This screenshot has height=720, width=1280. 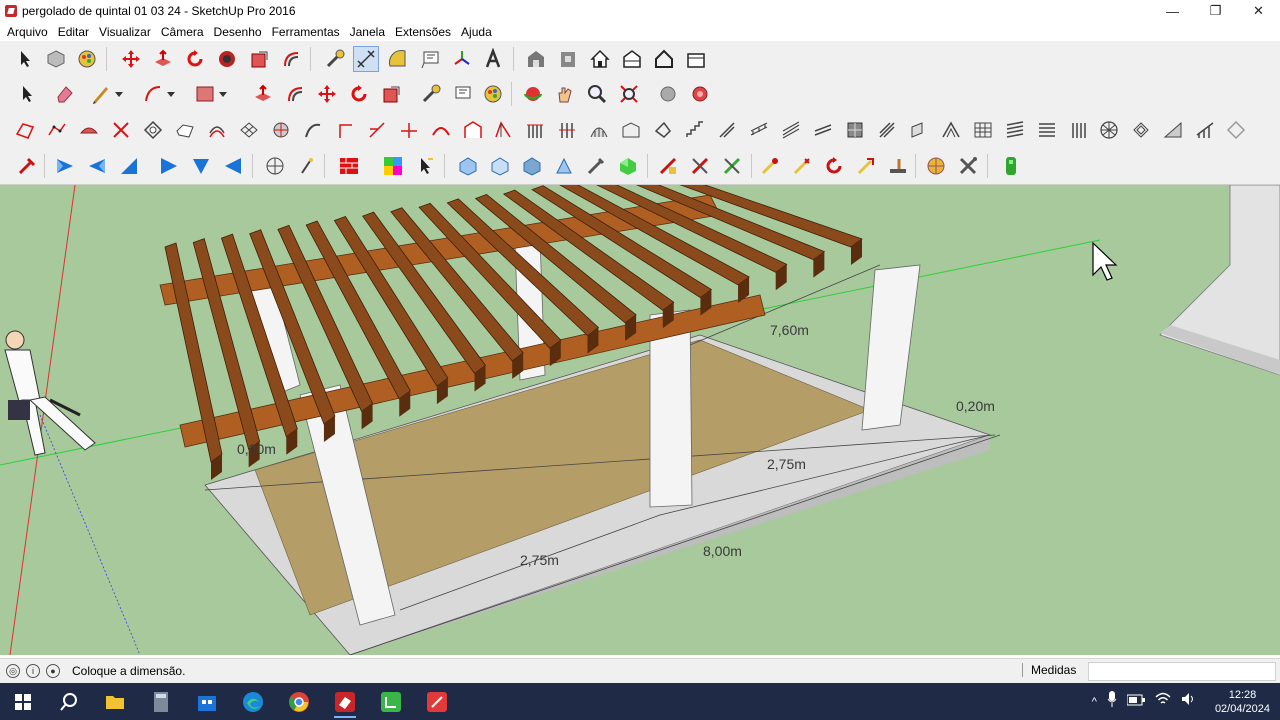 I want to click on spiral-icon, so click(x=1141, y=130).